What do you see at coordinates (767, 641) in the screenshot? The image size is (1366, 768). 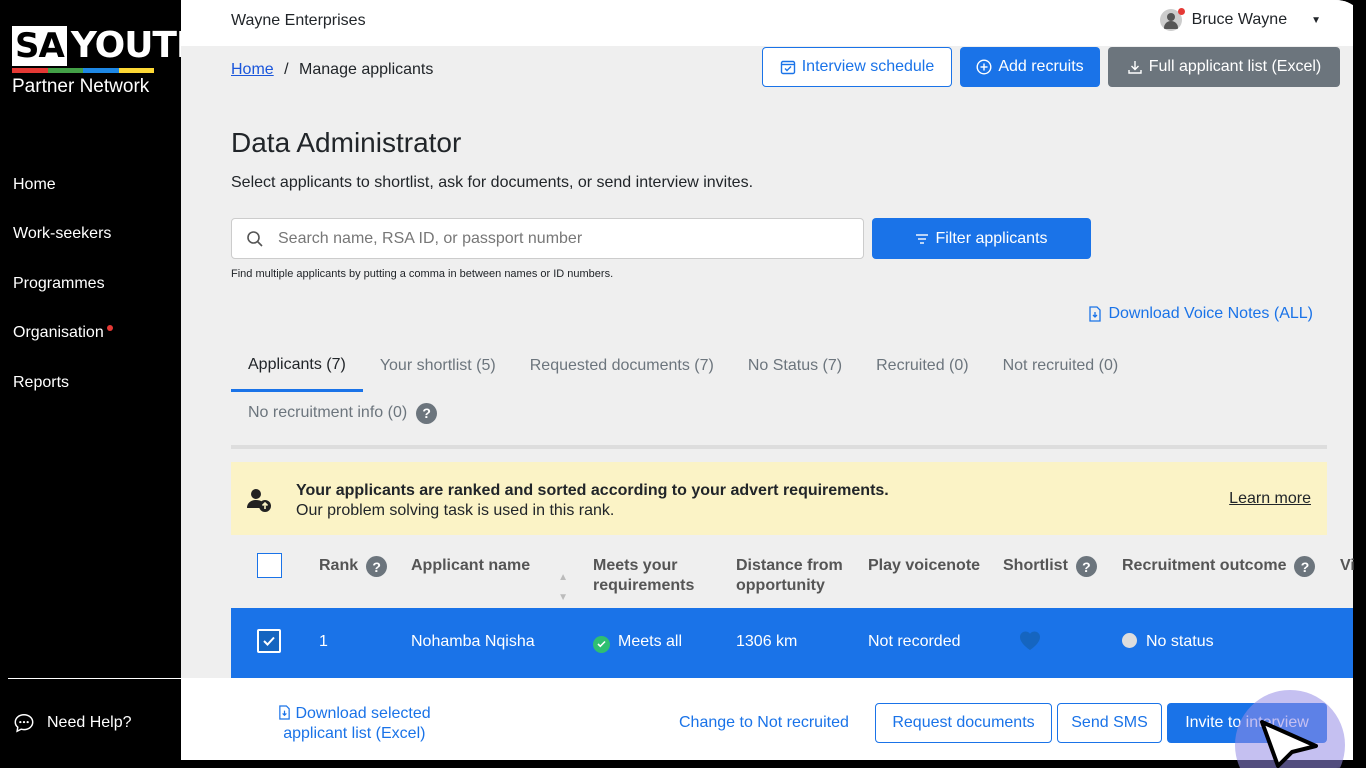 I see `row-distance: 1306 km` at bounding box center [767, 641].